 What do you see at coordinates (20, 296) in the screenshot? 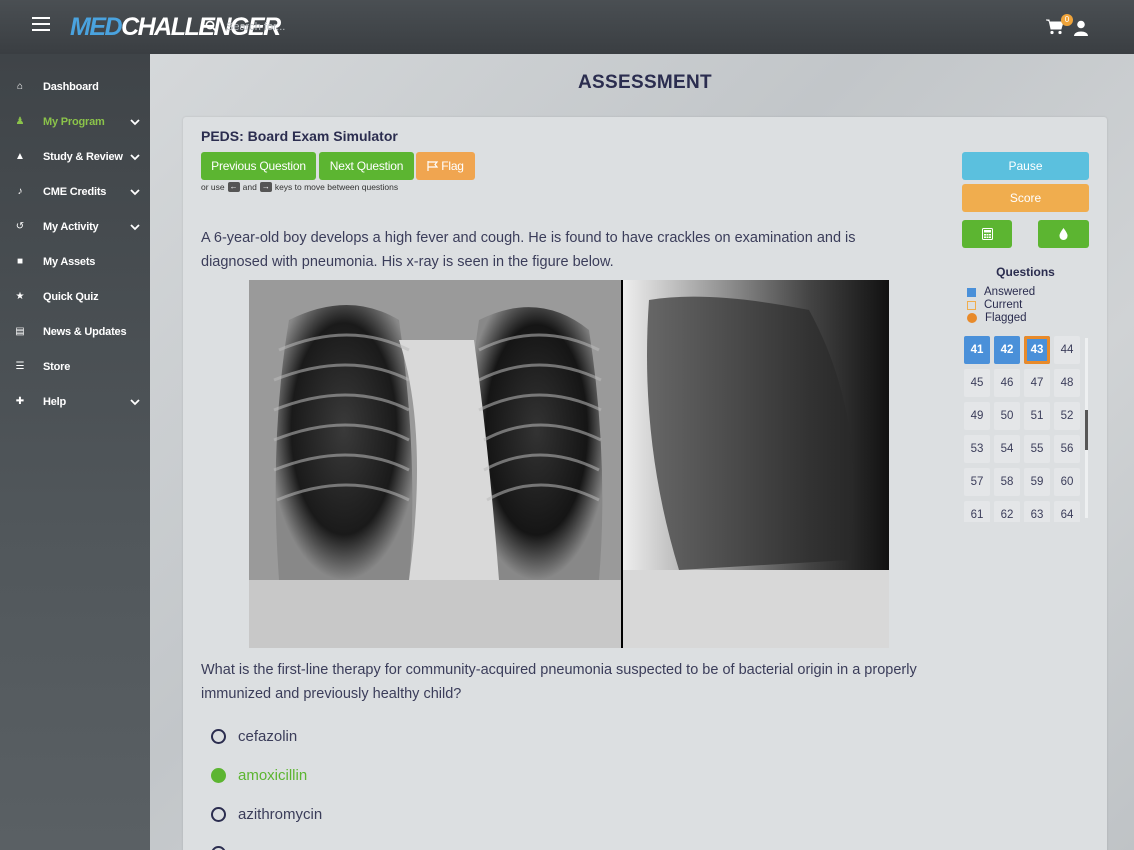
I see `trophy-icon: ★` at bounding box center [20, 296].